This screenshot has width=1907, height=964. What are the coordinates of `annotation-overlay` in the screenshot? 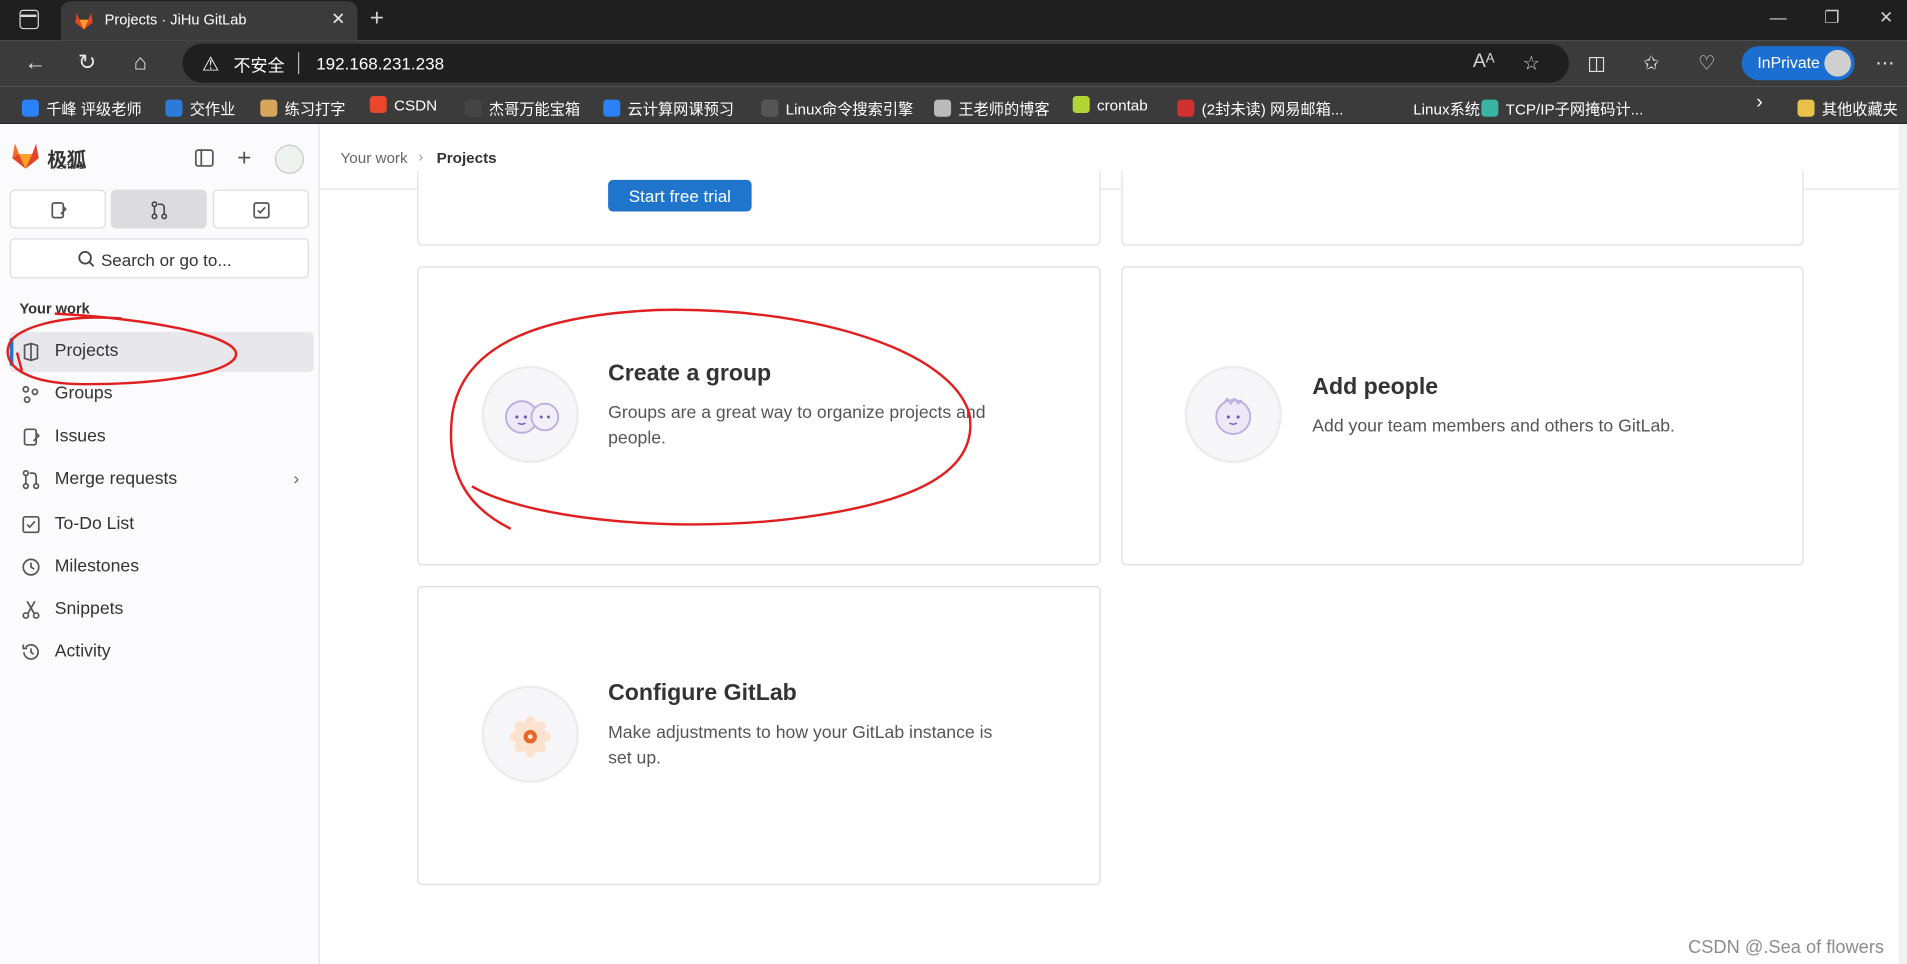 It's located at (489, 419).